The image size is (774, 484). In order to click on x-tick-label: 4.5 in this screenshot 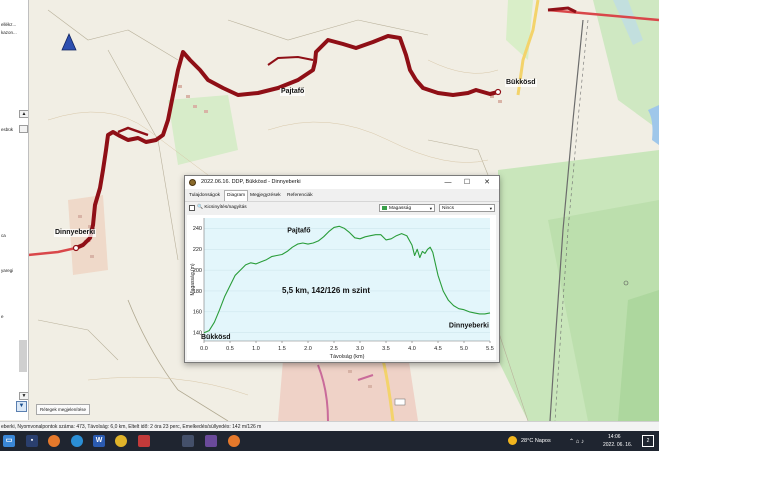, I will do `click(438, 349)`.